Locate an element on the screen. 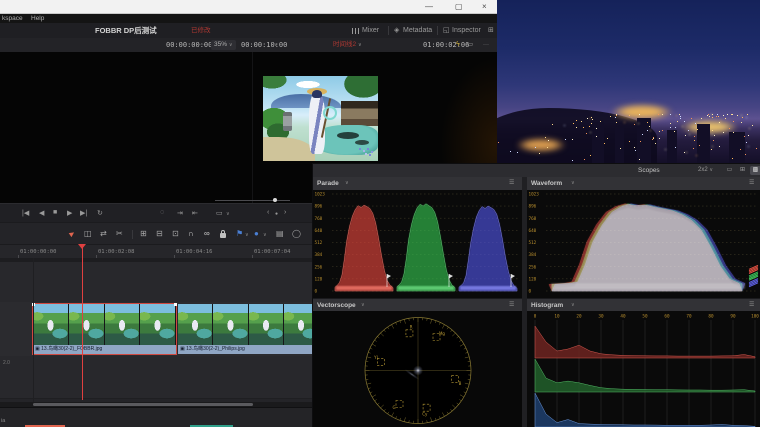  scopes-window-title: Scopes is located at coordinates (649, 170).